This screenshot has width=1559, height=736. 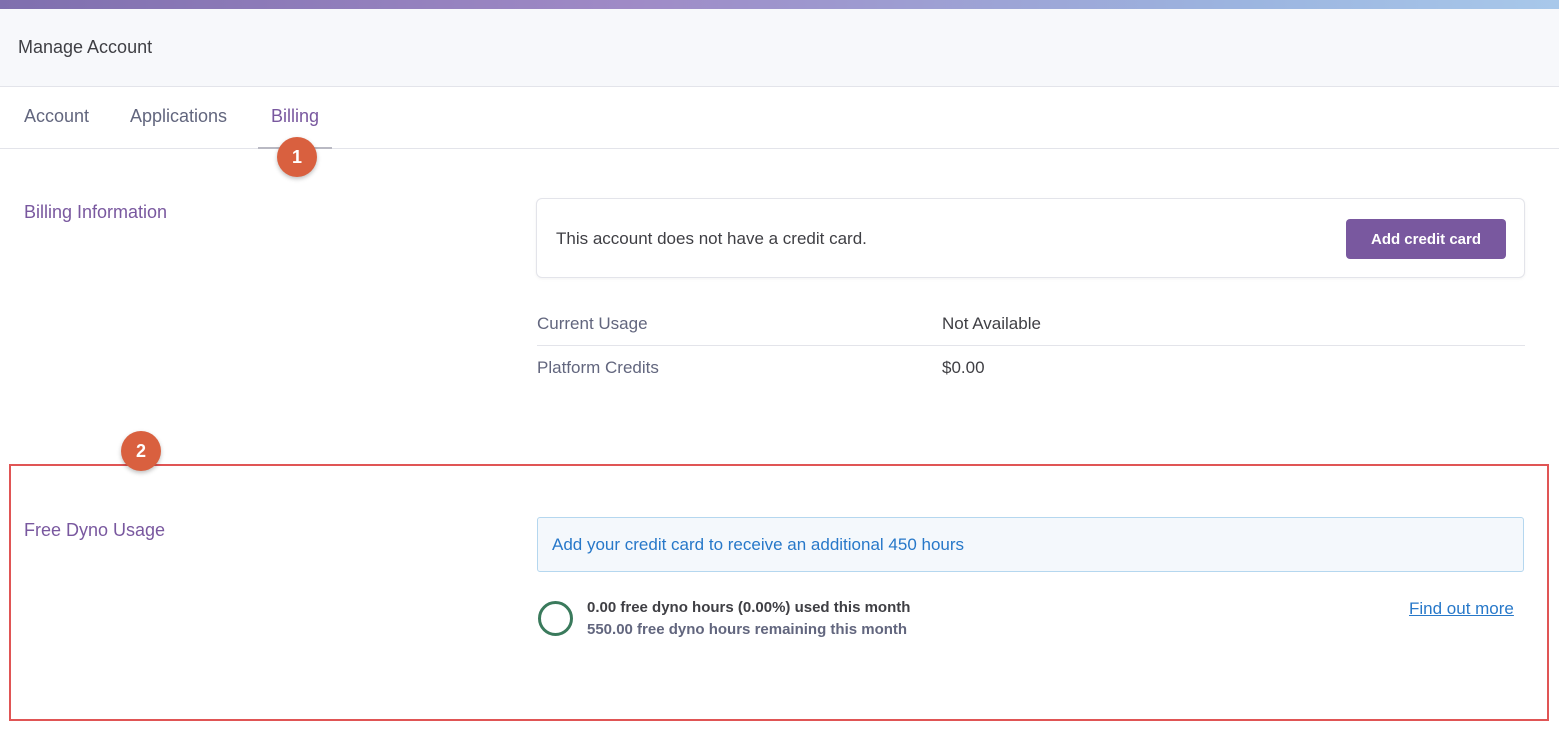 What do you see at coordinates (963, 367) in the screenshot?
I see `usage-value: $0.00` at bounding box center [963, 367].